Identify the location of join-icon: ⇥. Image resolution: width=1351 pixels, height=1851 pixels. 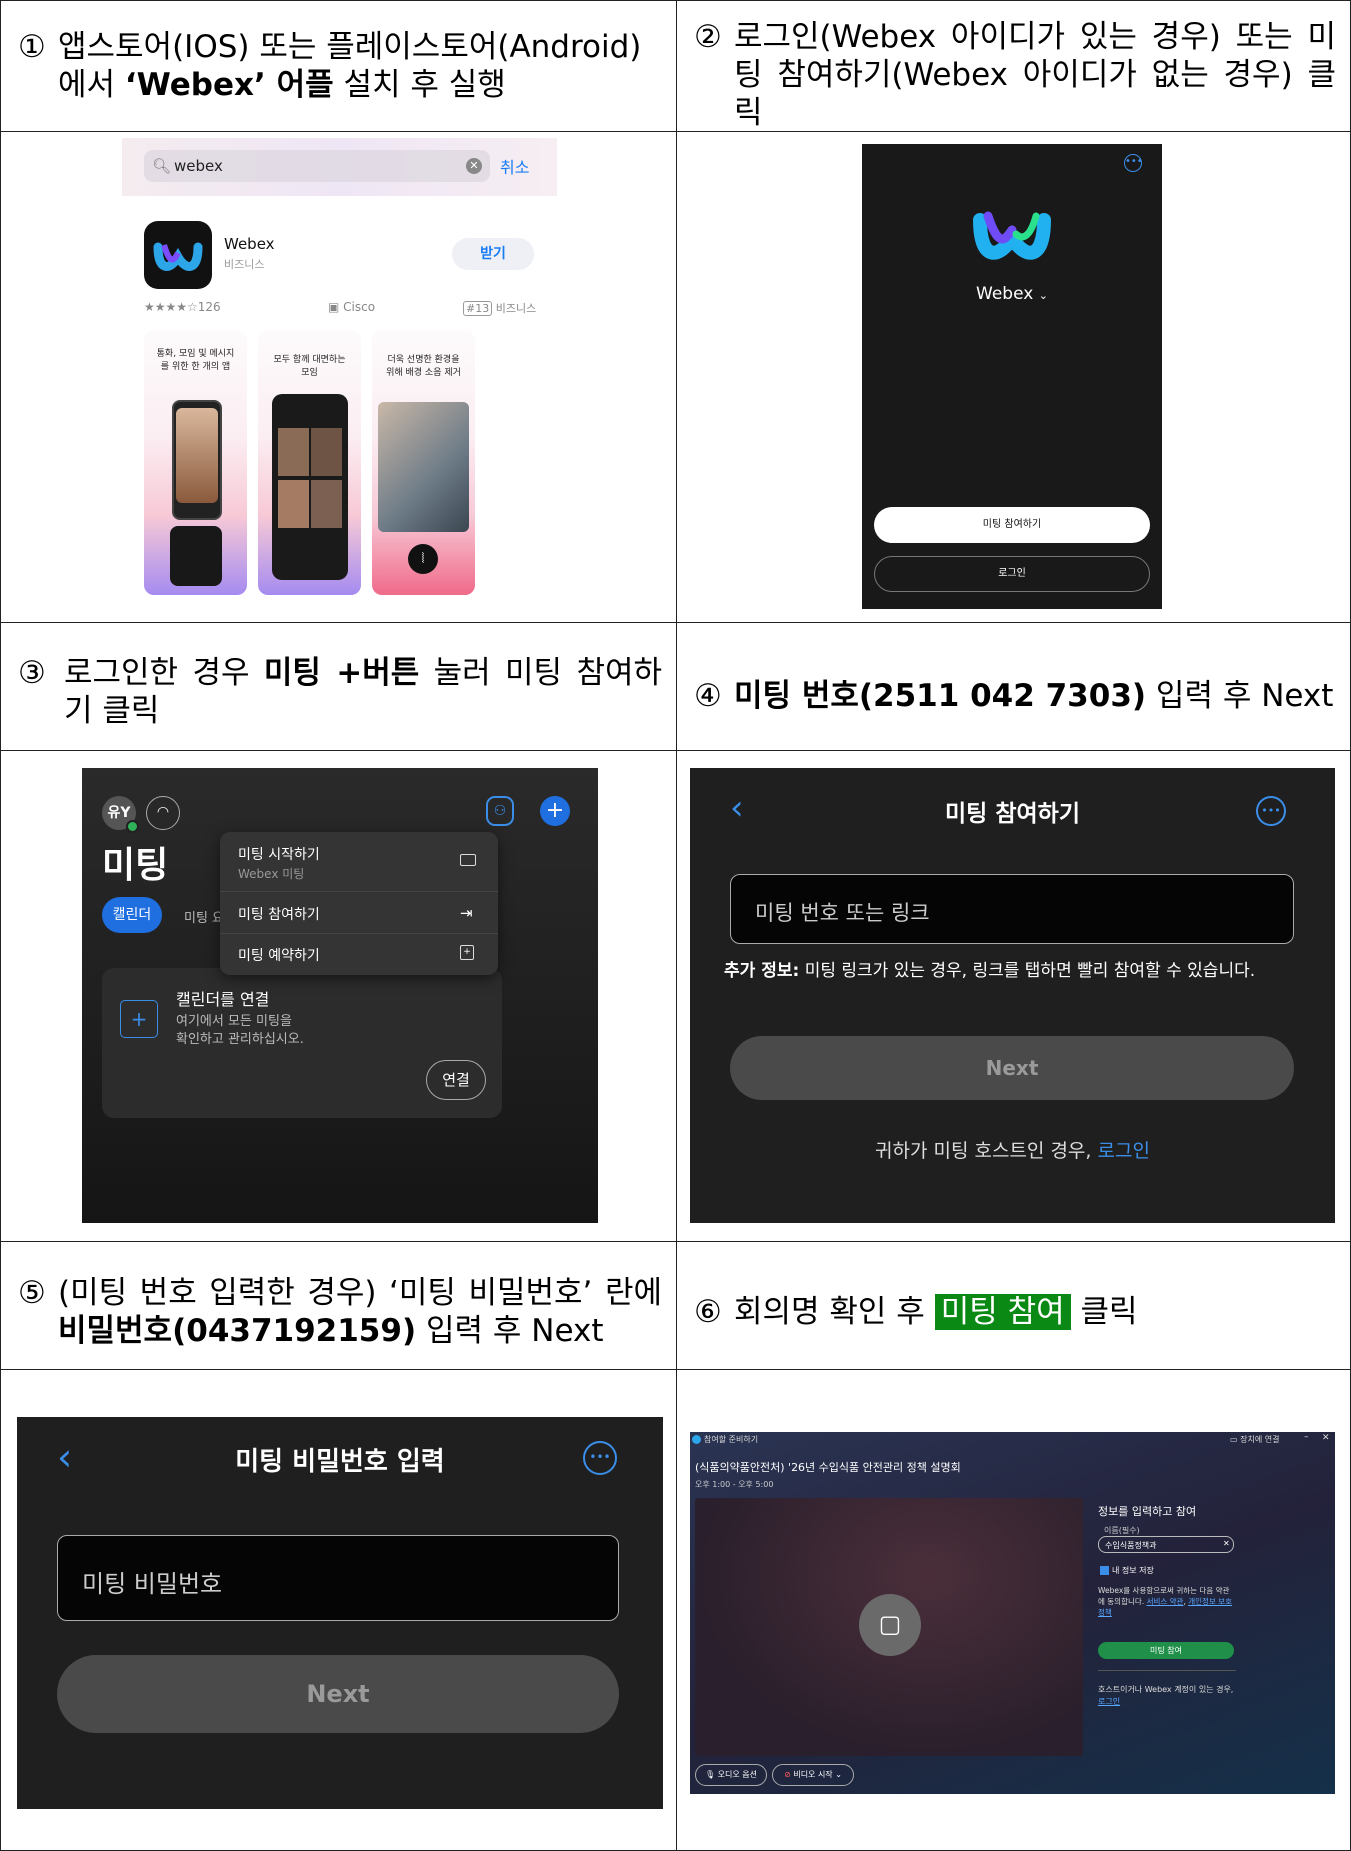
(466, 913).